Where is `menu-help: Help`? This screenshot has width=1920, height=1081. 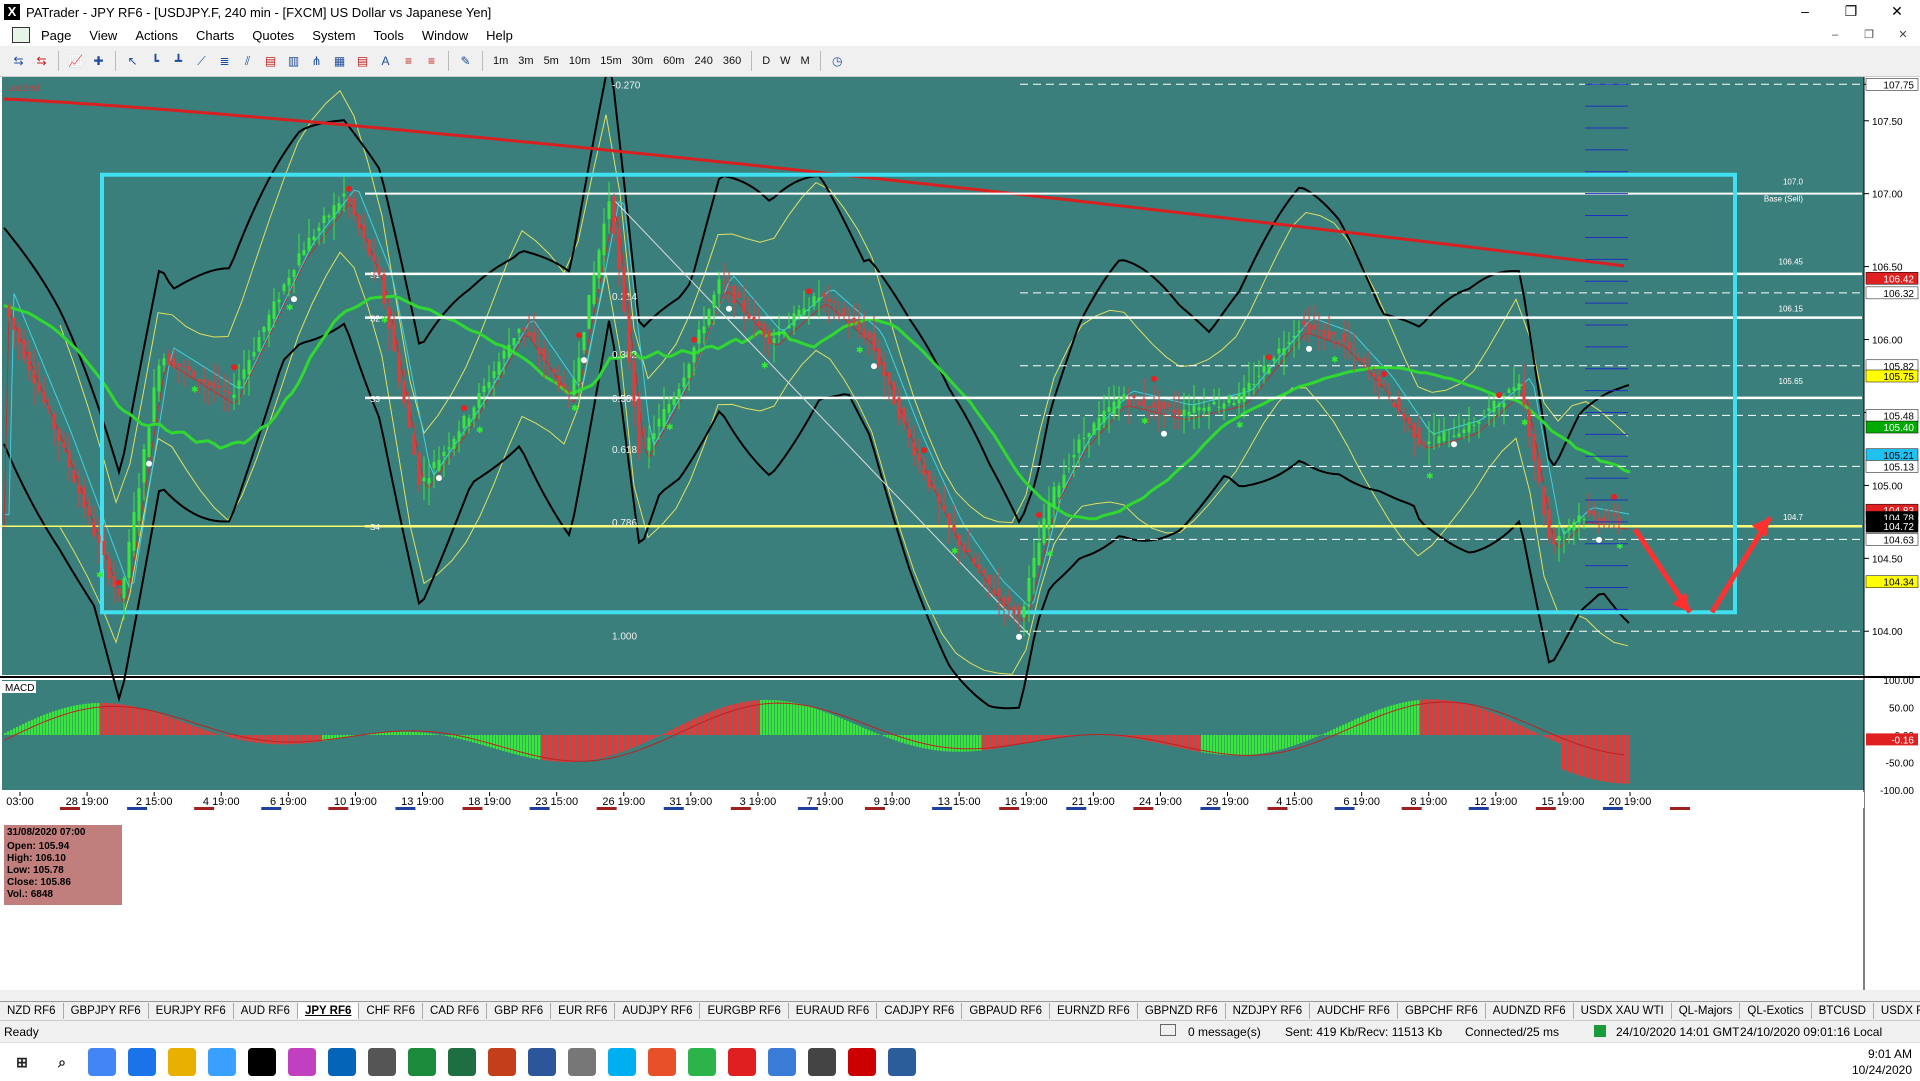 menu-help: Help is located at coordinates (499, 35).